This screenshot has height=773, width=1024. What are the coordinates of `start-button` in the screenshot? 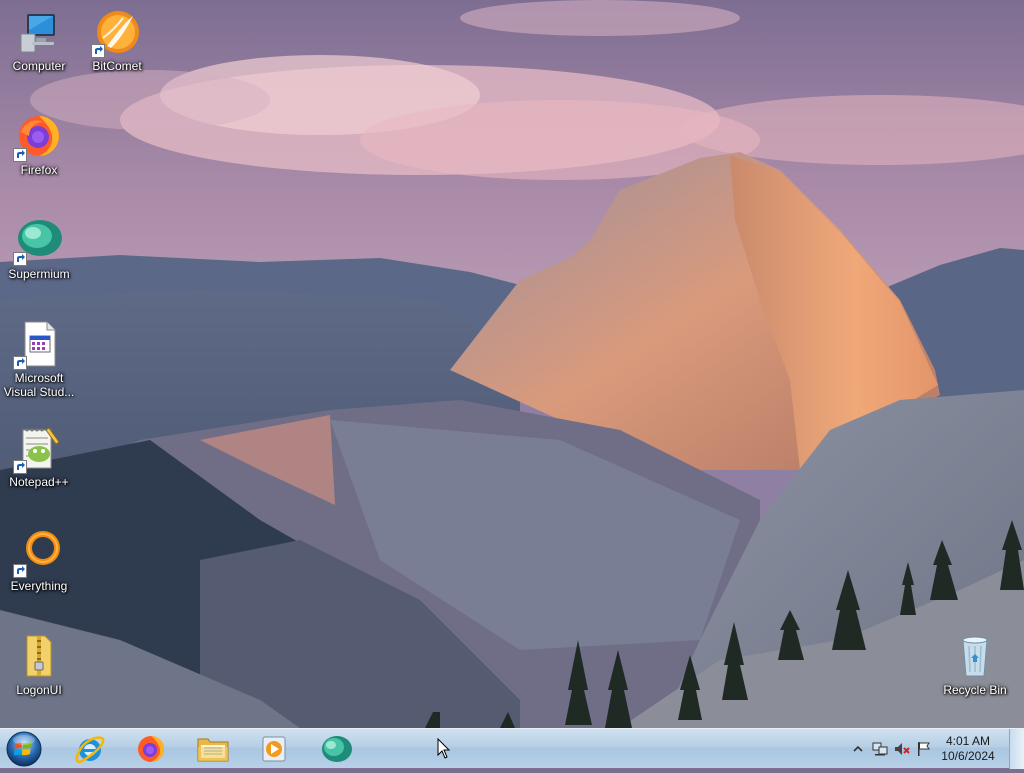 It's located at (26, 749).